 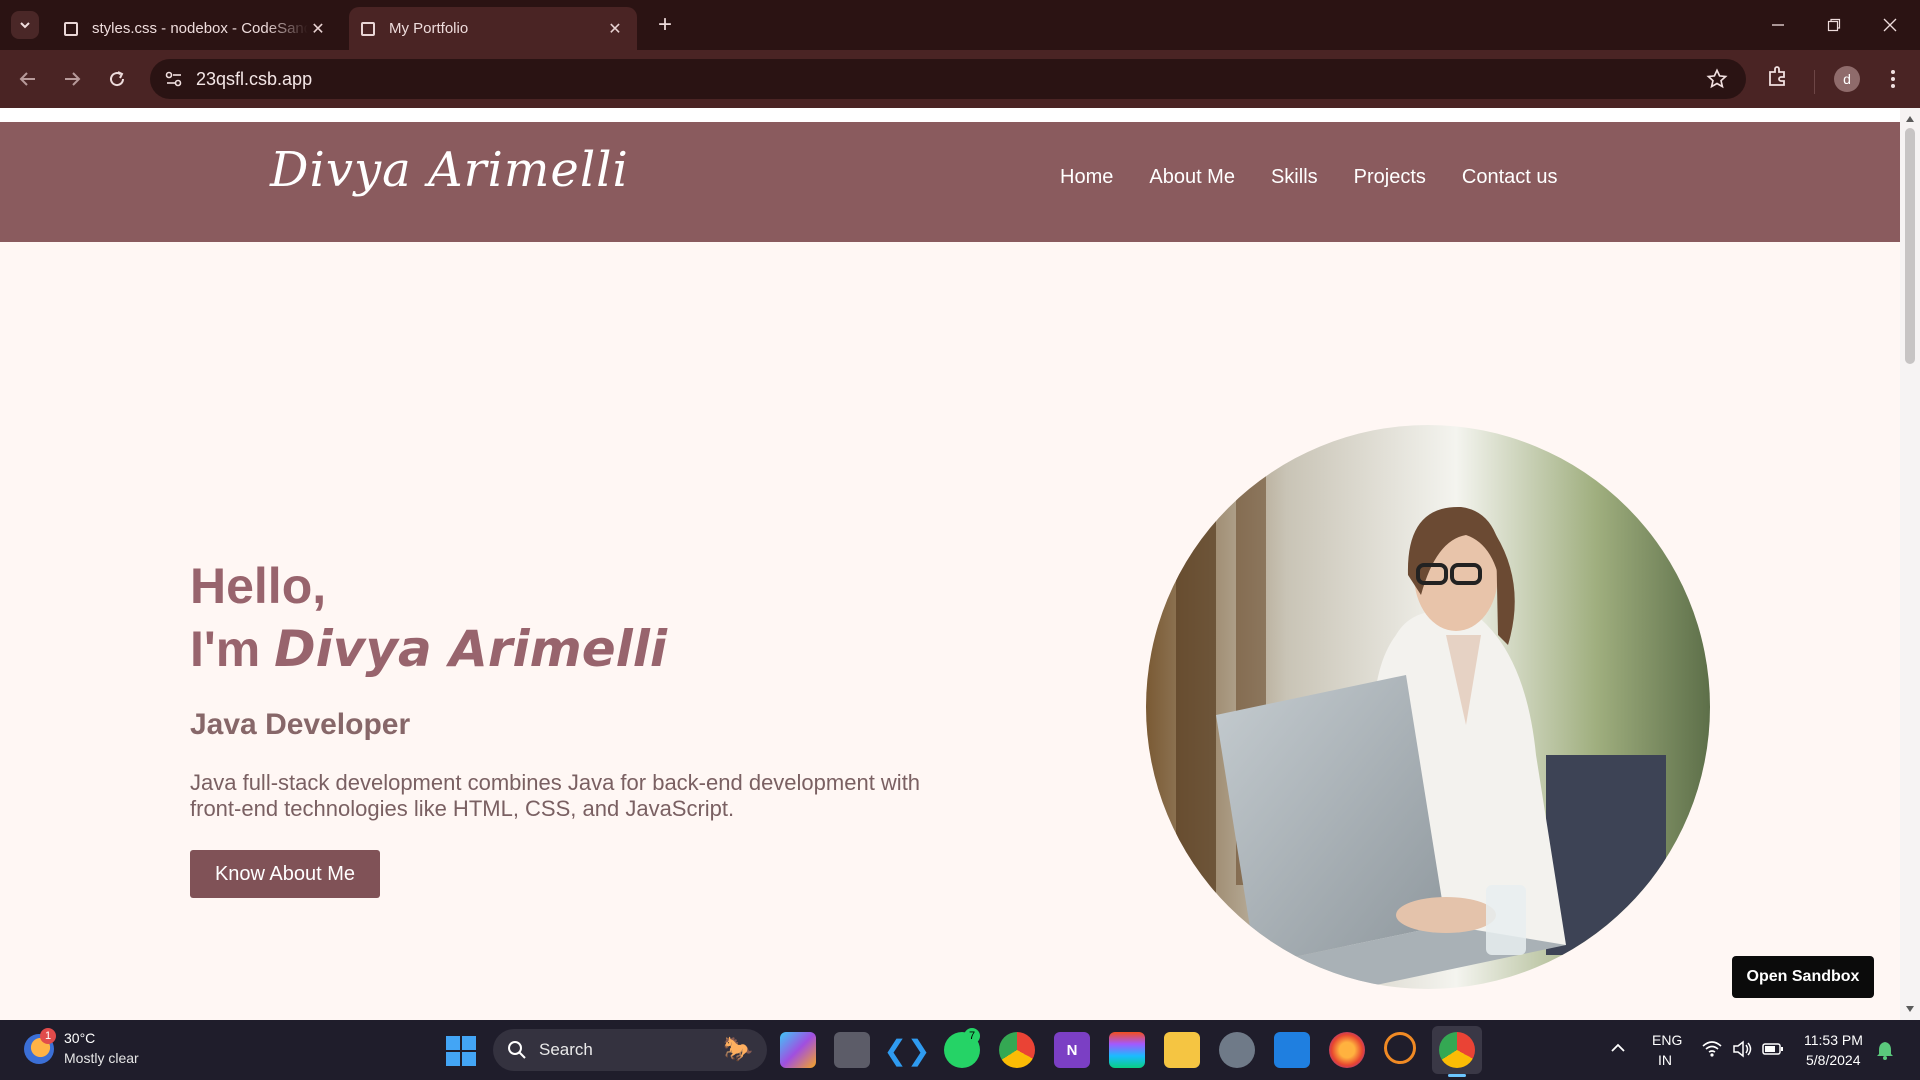 I want to click on browser-toolbar: 23qsfl.csb.app, so click(x=960, y=79).